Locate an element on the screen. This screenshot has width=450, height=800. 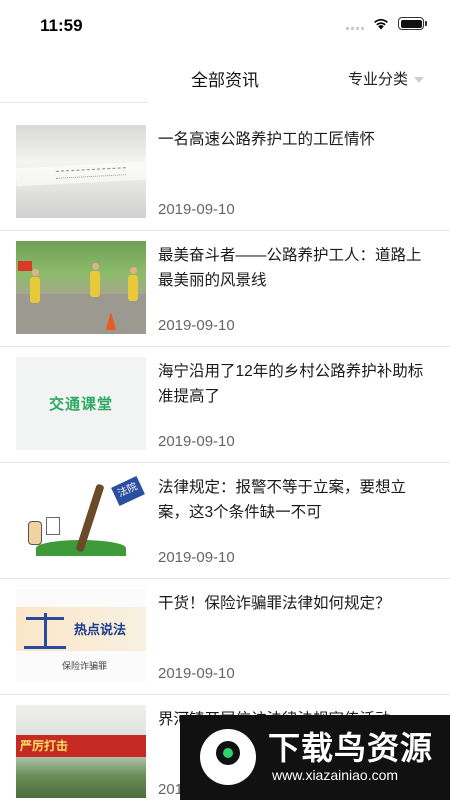
article-thumbnail: 法院 is located at coordinates (81, 519).